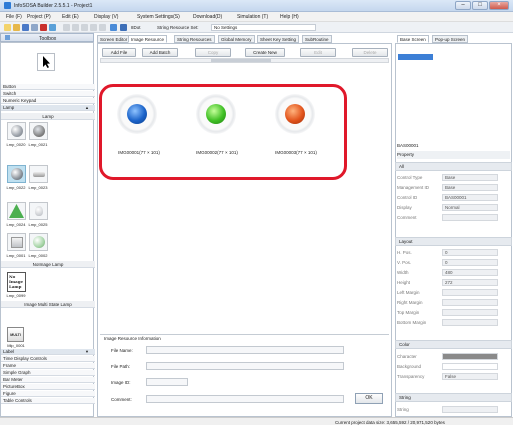 This screenshot has width=513, height=425. What do you see at coordinates (453, 241) in the screenshot?
I see `property-section-layout: Layout` at bounding box center [453, 241].